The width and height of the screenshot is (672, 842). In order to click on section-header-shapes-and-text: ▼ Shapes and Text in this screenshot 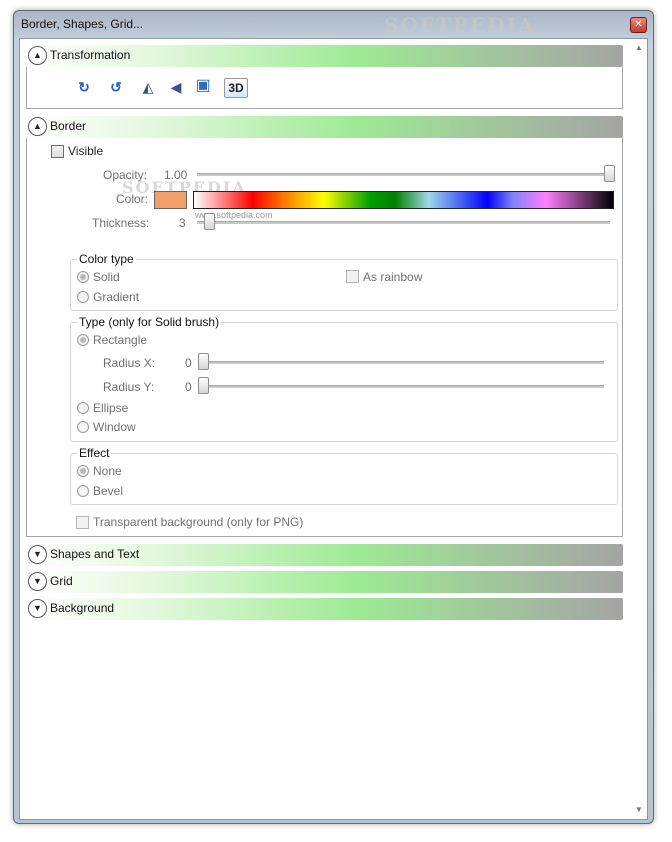, I will do `click(324, 555)`.